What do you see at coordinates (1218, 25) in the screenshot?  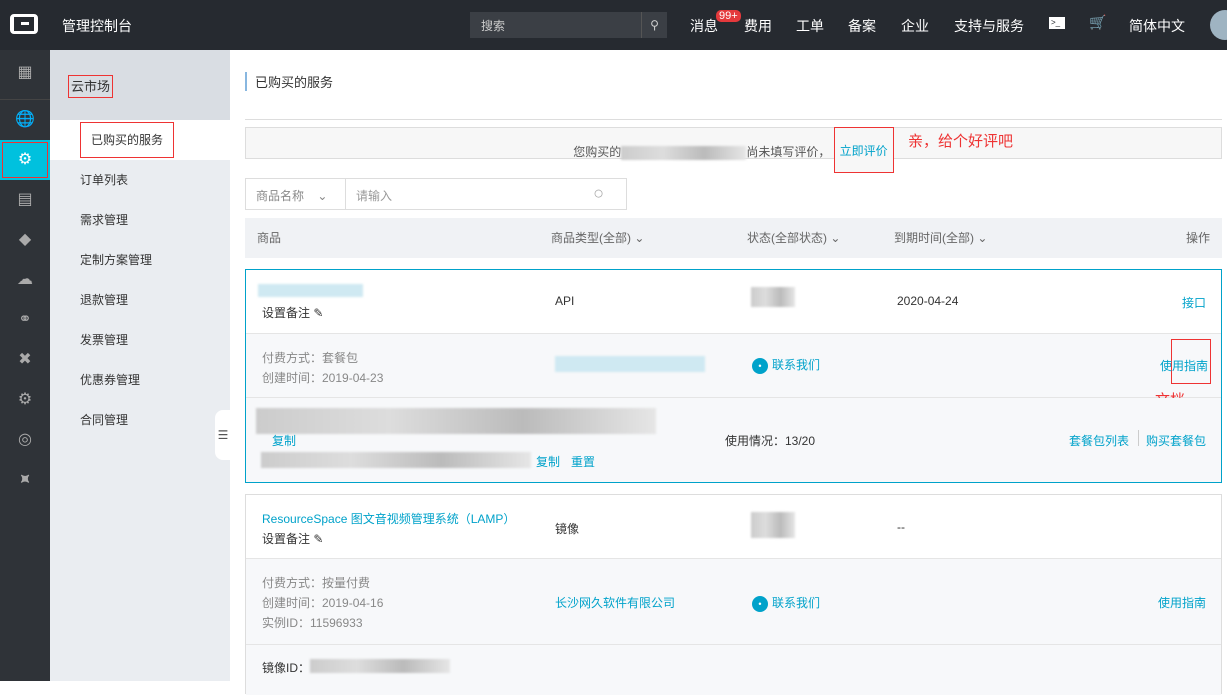 I see `avatar` at bounding box center [1218, 25].